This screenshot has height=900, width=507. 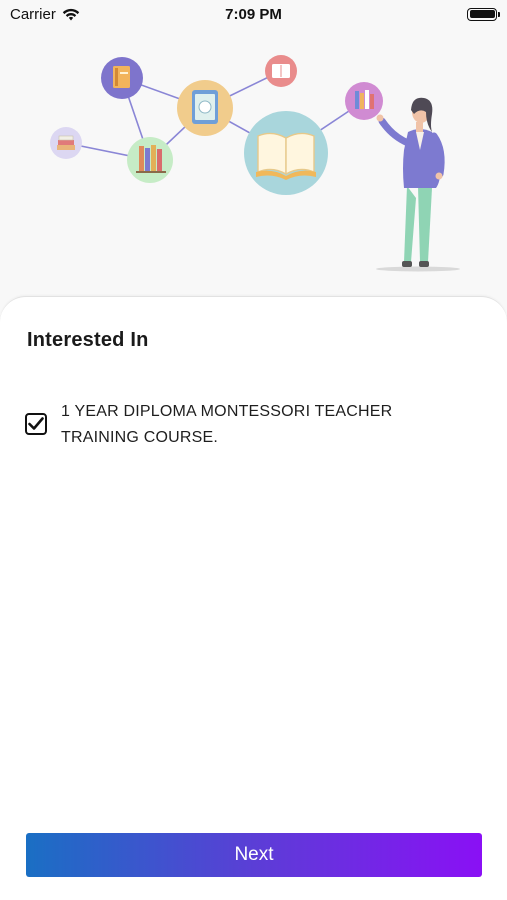 I want to click on bookshelf-icon, so click(x=364, y=101).